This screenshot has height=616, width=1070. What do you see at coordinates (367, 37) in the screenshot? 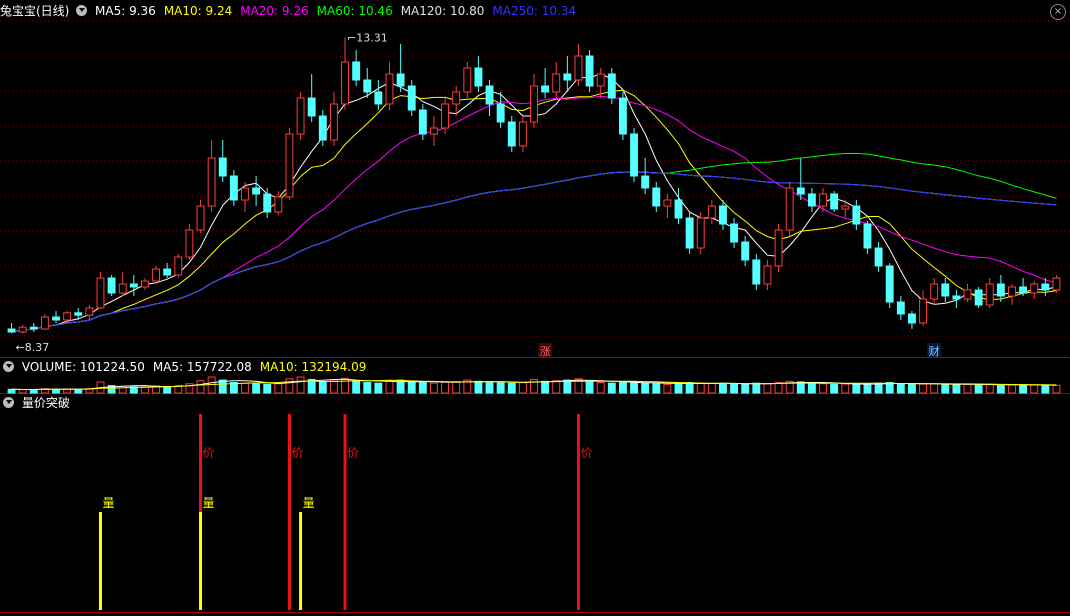
I see `high-price-label: ⌐13.31` at bounding box center [367, 37].